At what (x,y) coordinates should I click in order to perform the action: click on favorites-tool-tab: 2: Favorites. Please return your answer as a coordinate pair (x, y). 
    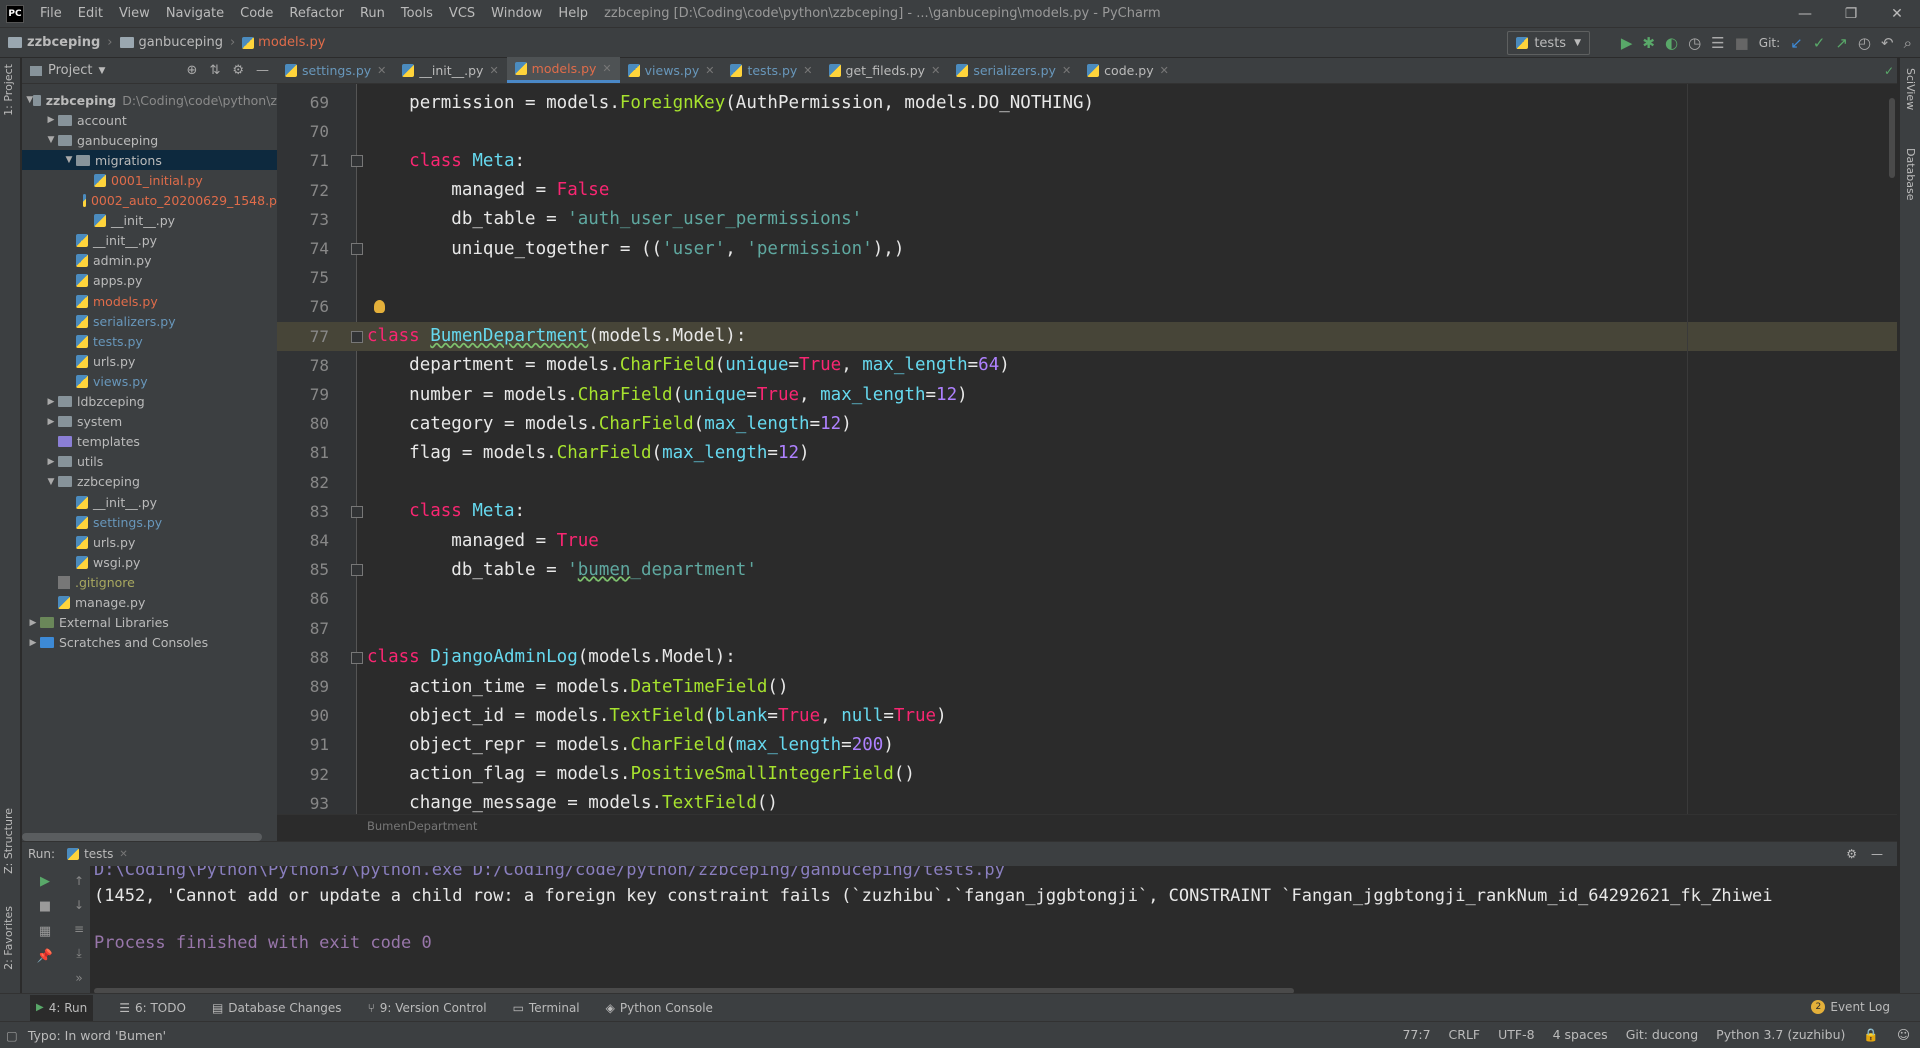
    Looking at the image, I should click on (8, 938).